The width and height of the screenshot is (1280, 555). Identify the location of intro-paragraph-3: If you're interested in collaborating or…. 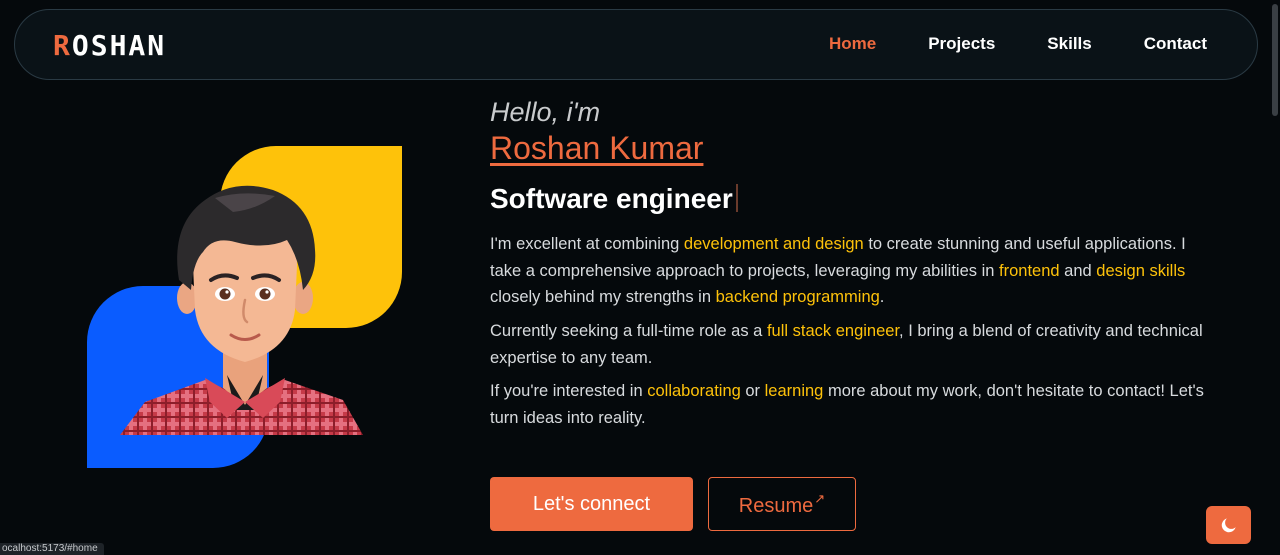
(850, 404).